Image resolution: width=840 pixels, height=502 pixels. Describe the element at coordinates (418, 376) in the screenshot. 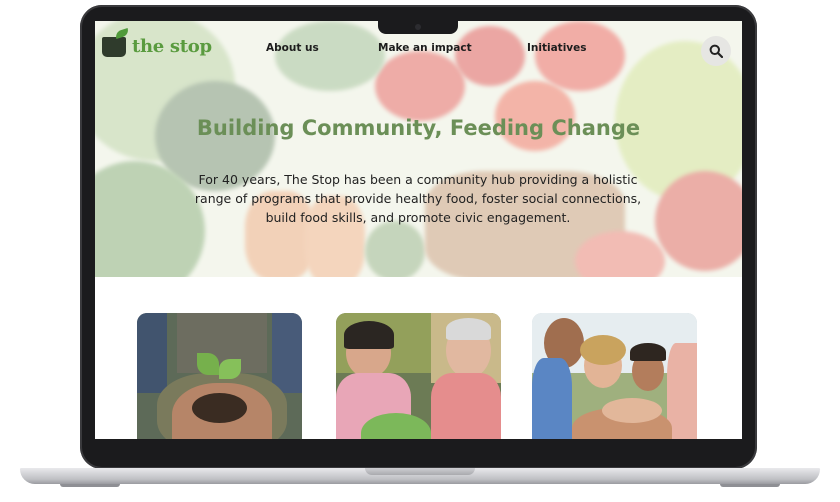

I see `card-shared-meal-image` at that location.